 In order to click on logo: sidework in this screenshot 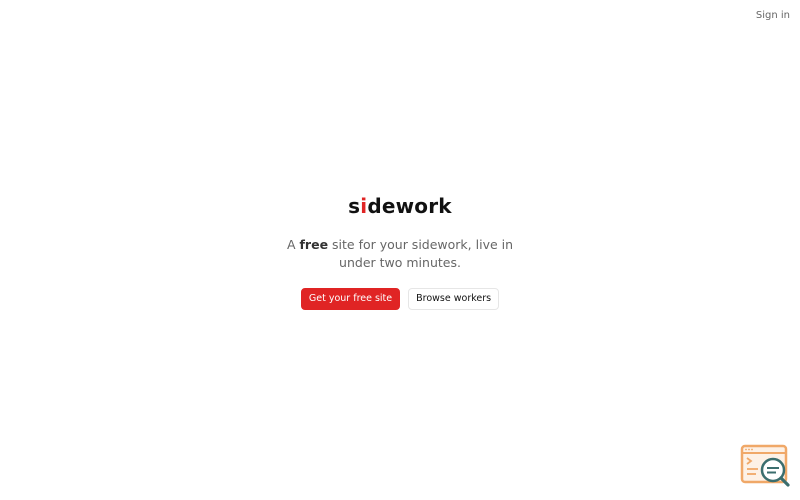, I will do `click(400, 206)`.